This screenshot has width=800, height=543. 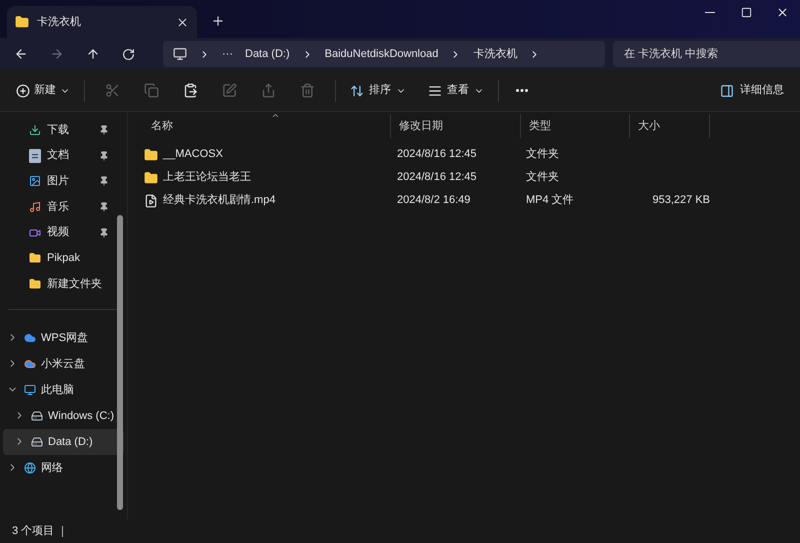 I want to click on file-row: 上老王论坛当老王 2024/8/16 12:45 文件夹, so click(x=471, y=177).